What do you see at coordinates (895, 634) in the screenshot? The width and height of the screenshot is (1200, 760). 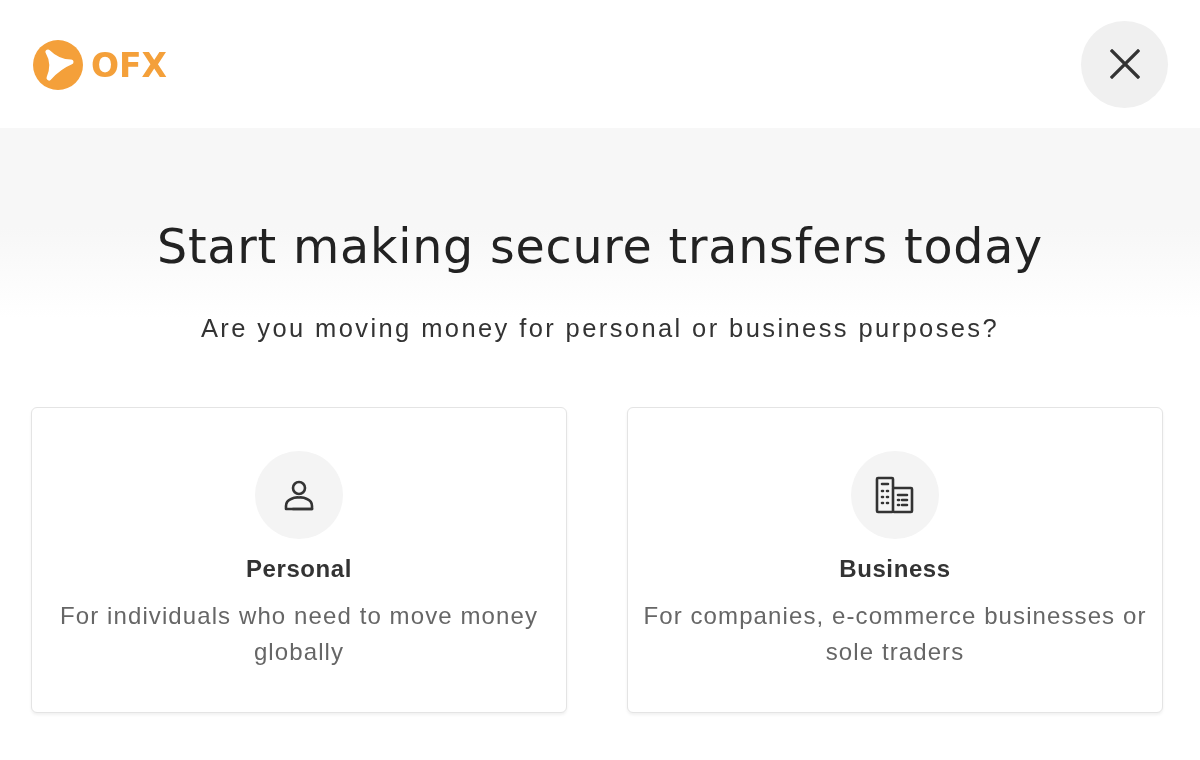 I see `card-description: For companies, e-commerce businesses or sole traders` at bounding box center [895, 634].